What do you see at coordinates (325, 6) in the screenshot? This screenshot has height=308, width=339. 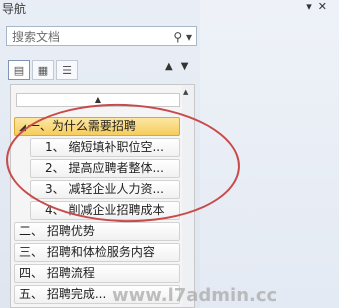 I see `close-icon: ✕` at bounding box center [325, 6].